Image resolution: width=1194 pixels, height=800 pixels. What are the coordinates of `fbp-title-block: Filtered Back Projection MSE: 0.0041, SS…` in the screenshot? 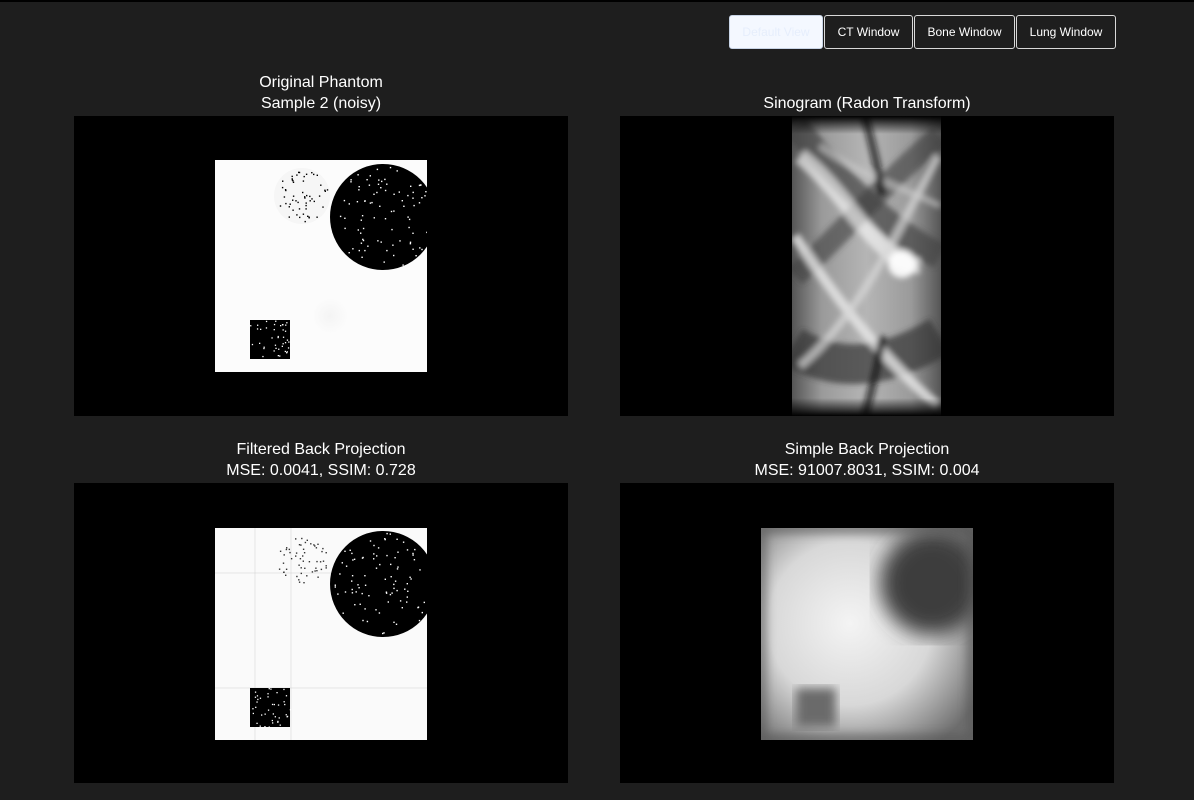 It's located at (321, 460).